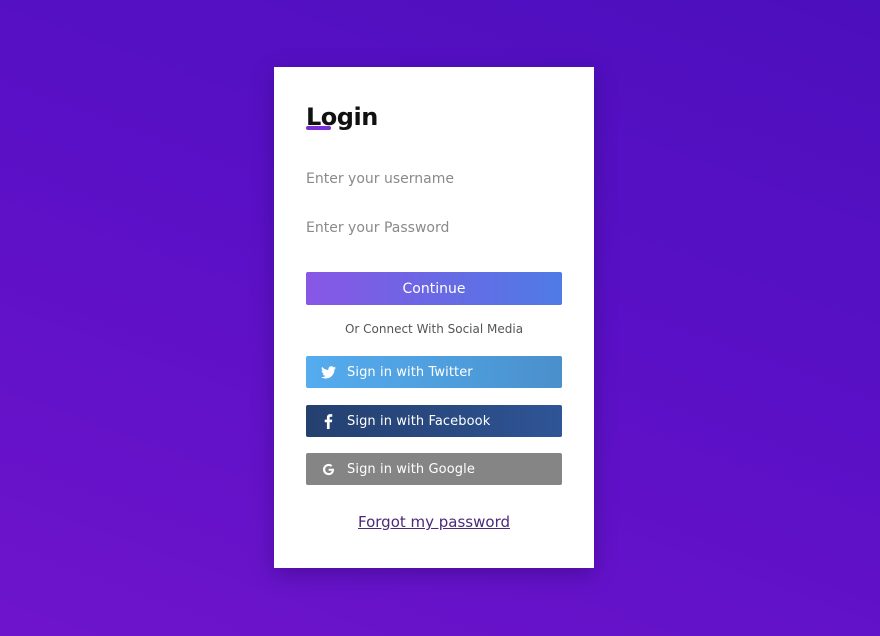  Describe the element at coordinates (434, 522) in the screenshot. I see `forgot-password-link: Forgot my password` at that location.